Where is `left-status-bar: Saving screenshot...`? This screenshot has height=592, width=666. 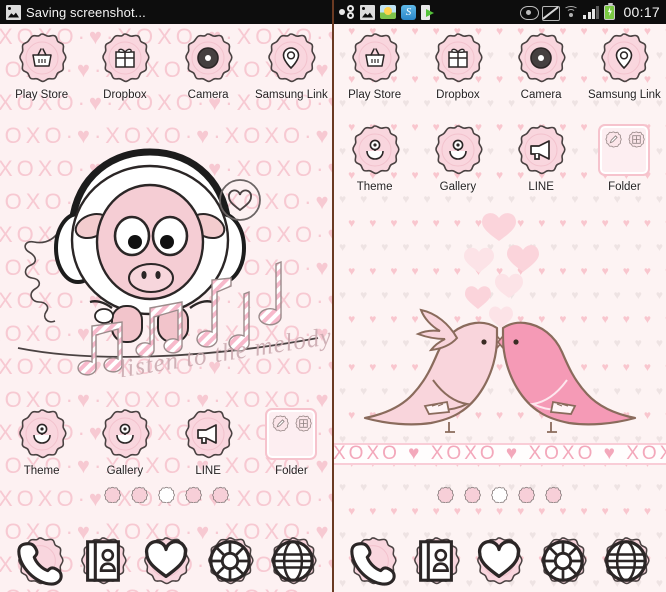 left-status-bar: Saving screenshot... is located at coordinates (166, 12).